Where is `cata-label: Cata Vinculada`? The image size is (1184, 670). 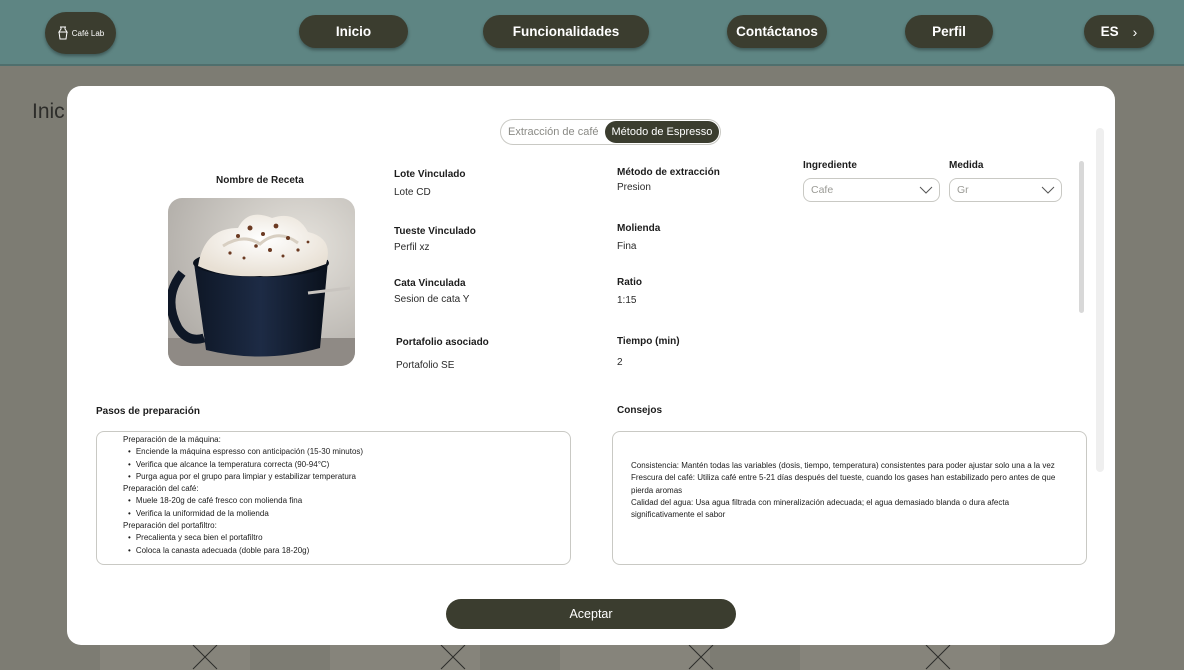 cata-label: Cata Vinculada is located at coordinates (430, 283).